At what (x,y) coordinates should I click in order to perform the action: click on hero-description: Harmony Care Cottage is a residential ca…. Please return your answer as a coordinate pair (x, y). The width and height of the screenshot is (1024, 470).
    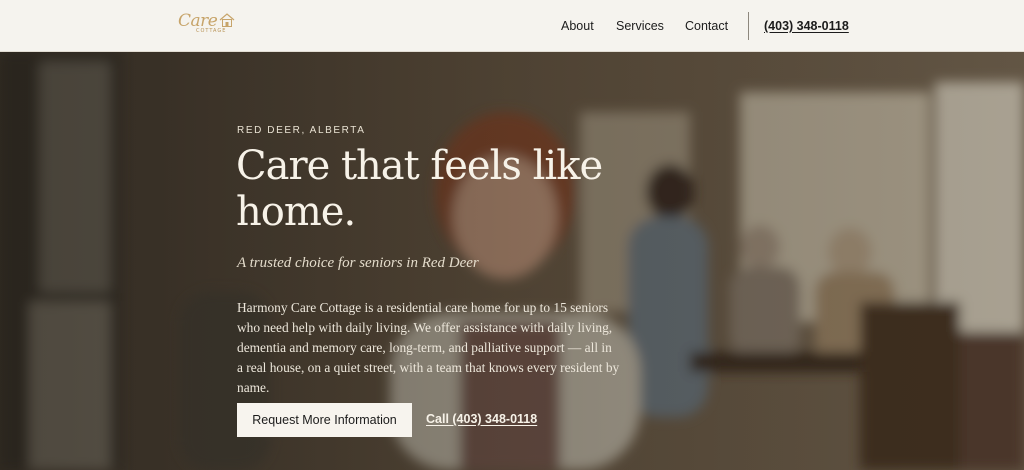
    Looking at the image, I should click on (428, 347).